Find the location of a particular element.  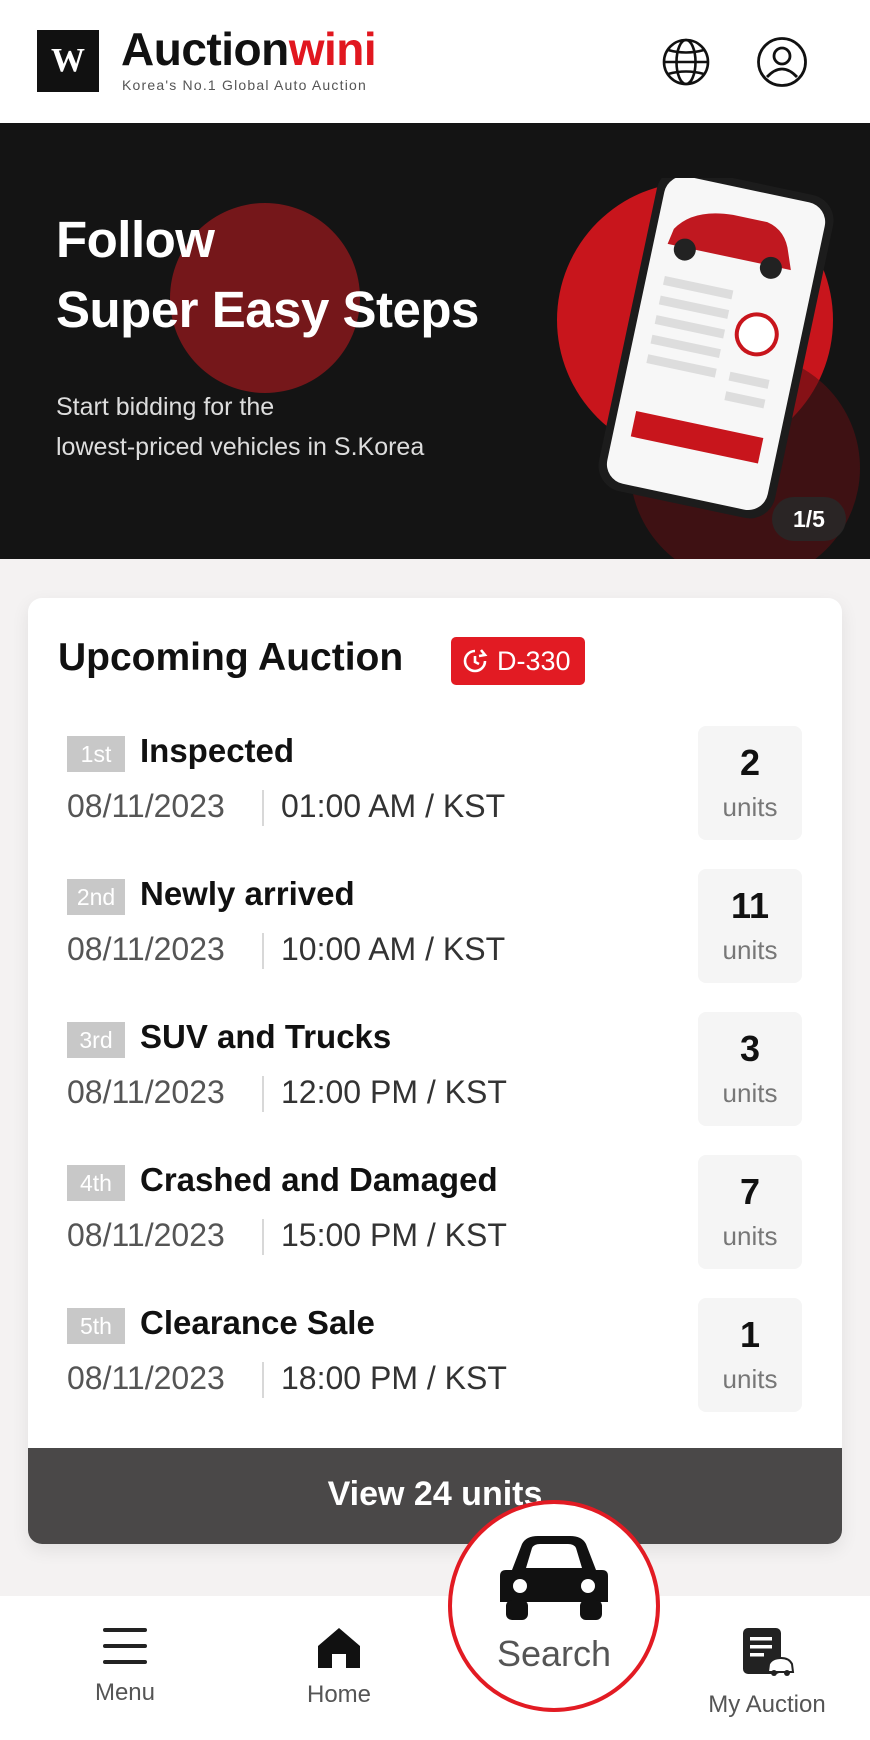

auction-name: Inspected is located at coordinates (217, 750).